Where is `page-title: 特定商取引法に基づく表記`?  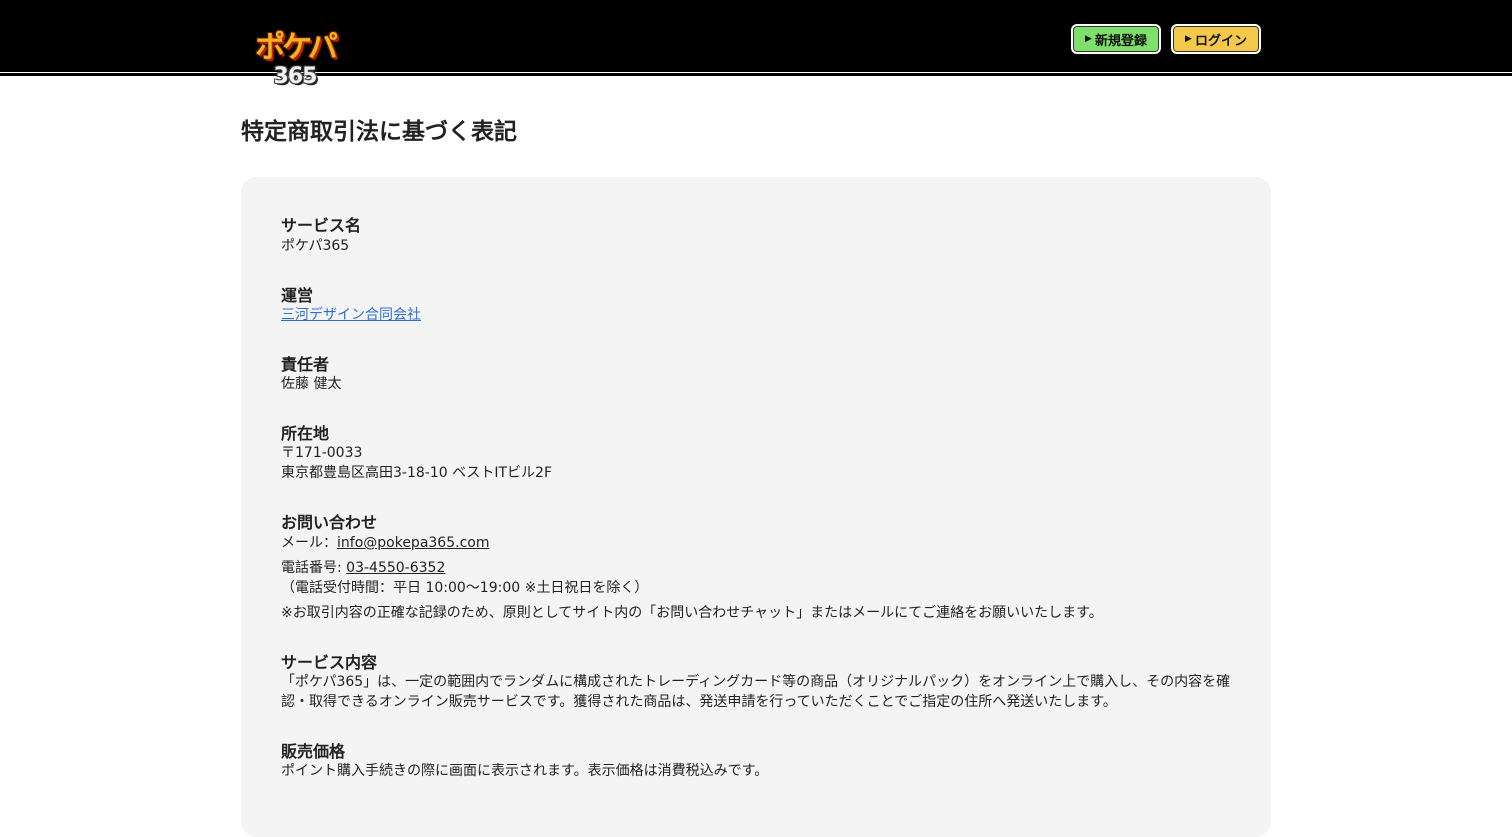
page-title: 特定商取引法に基づく表記 is located at coordinates (379, 132).